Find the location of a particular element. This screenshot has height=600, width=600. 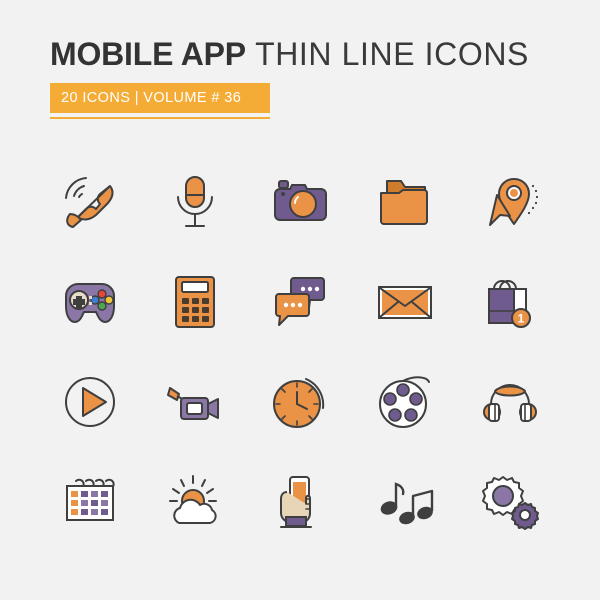

badge-underline-rule is located at coordinates (160, 118).